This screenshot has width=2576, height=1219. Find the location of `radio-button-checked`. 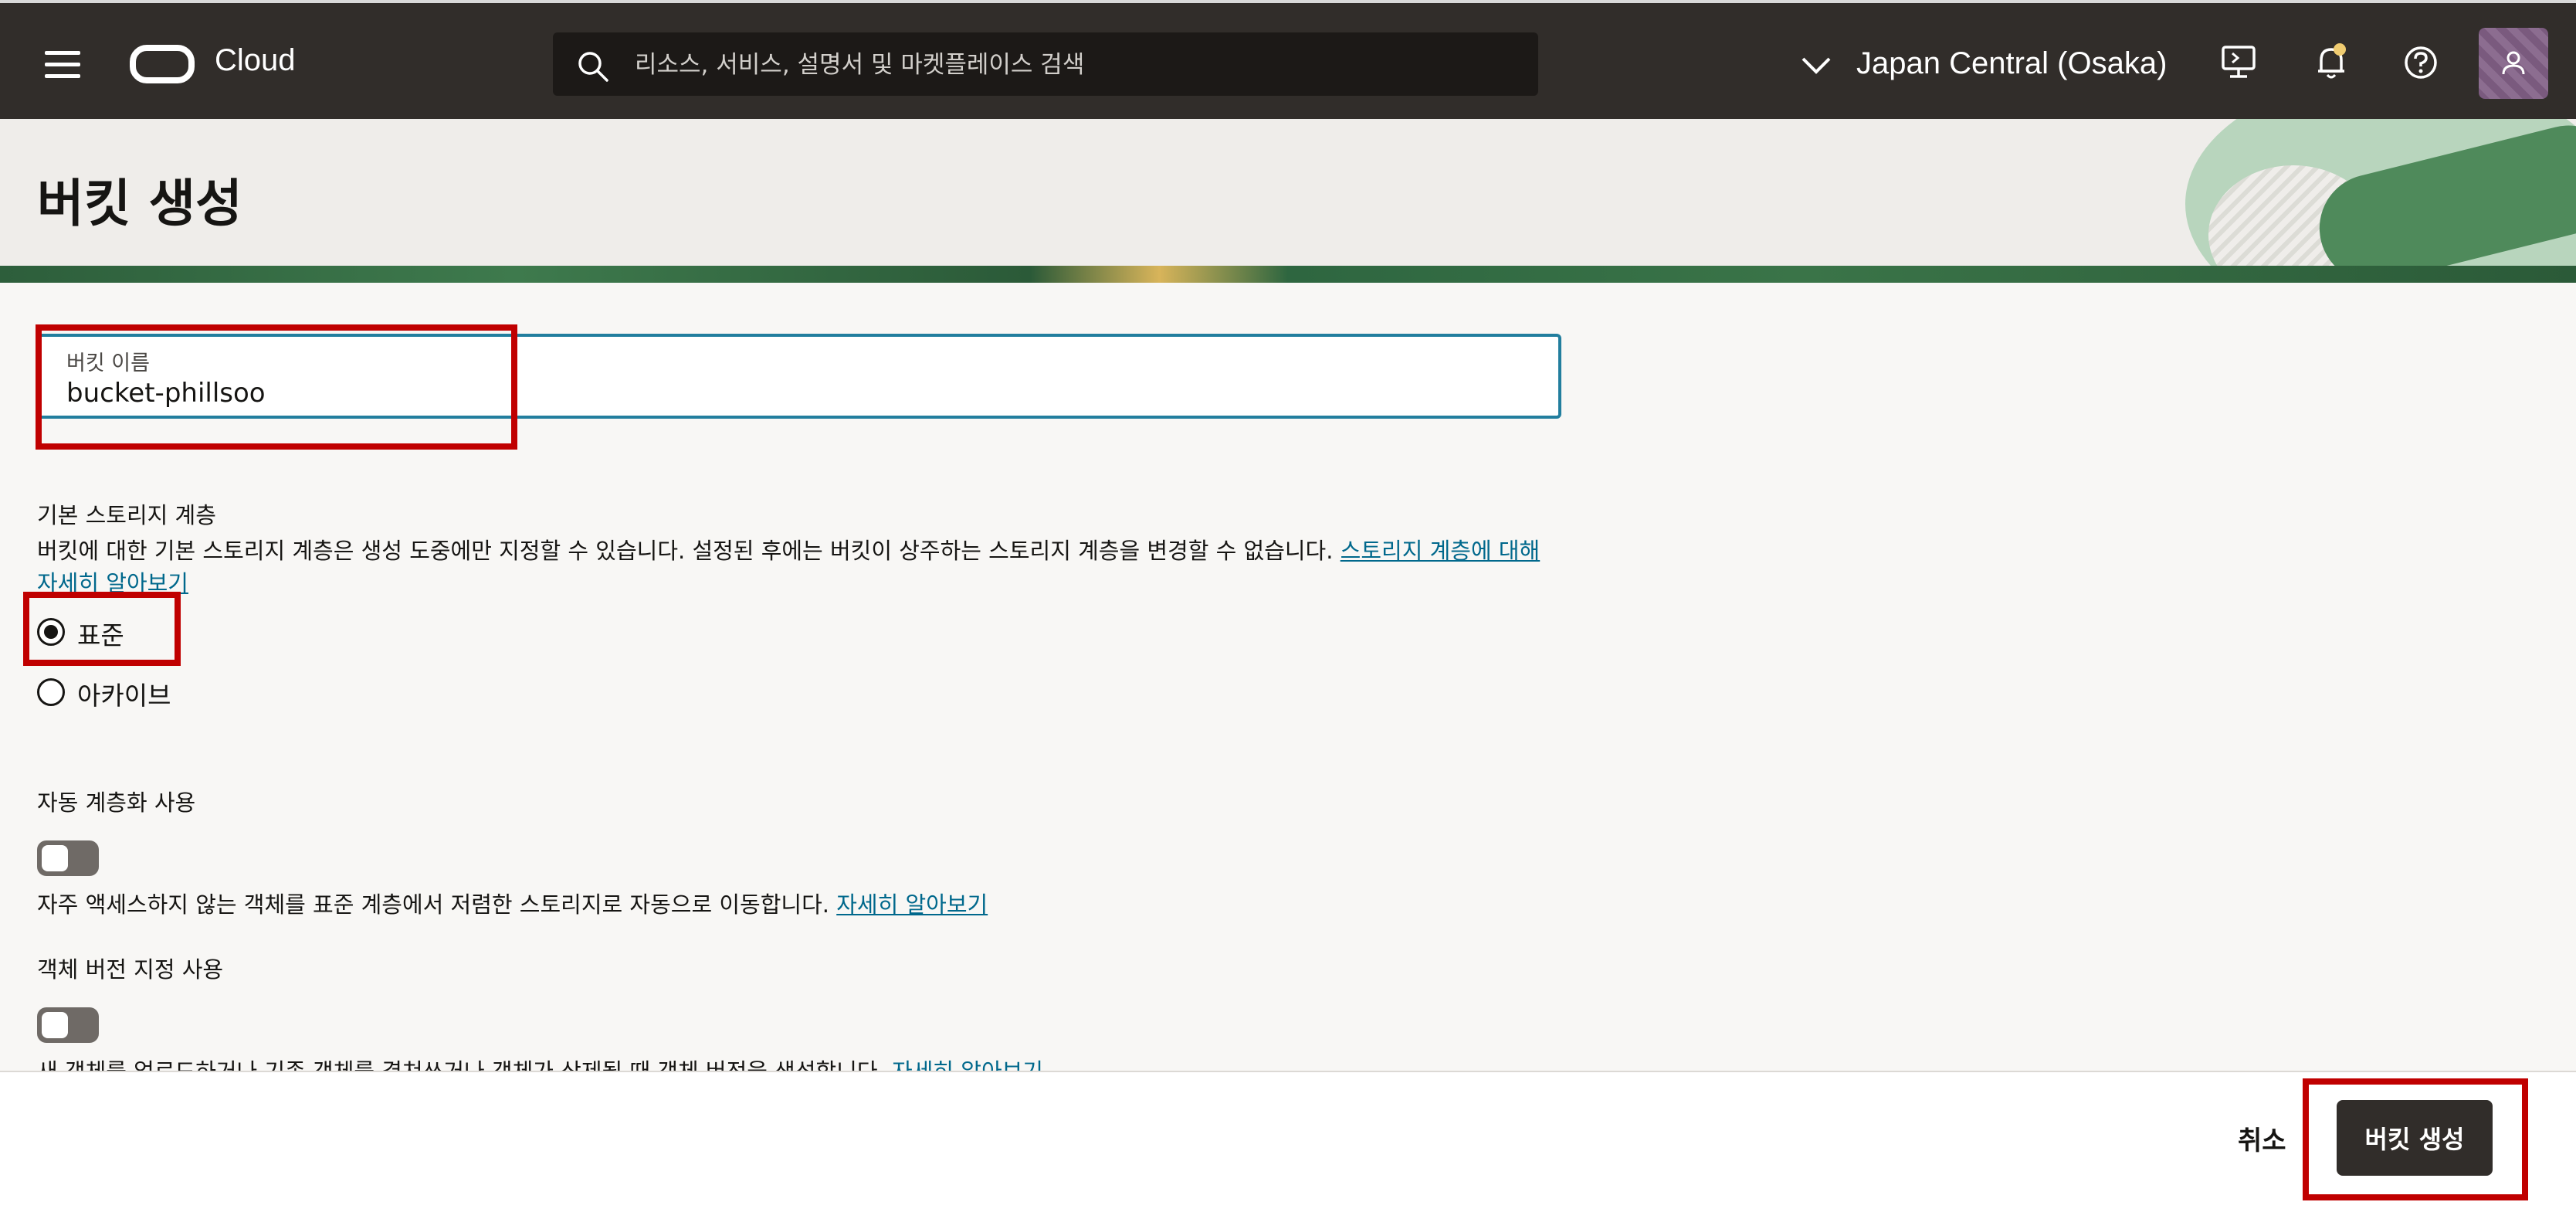

radio-button-checked is located at coordinates (51, 632).